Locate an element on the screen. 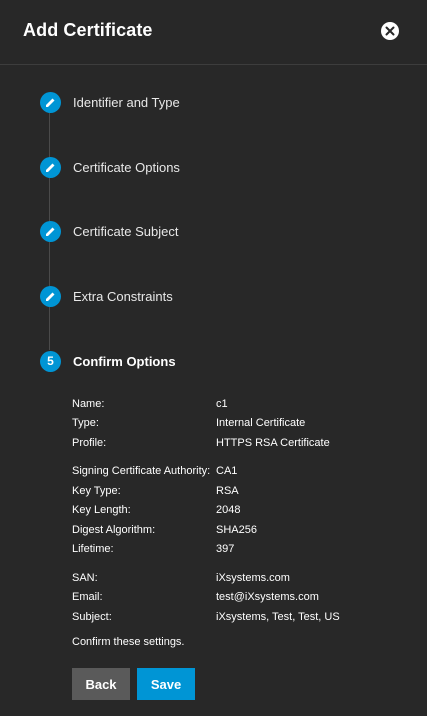 The height and width of the screenshot is (716, 427). step-extra-constraints: Extra Constraints is located at coordinates (106, 296).